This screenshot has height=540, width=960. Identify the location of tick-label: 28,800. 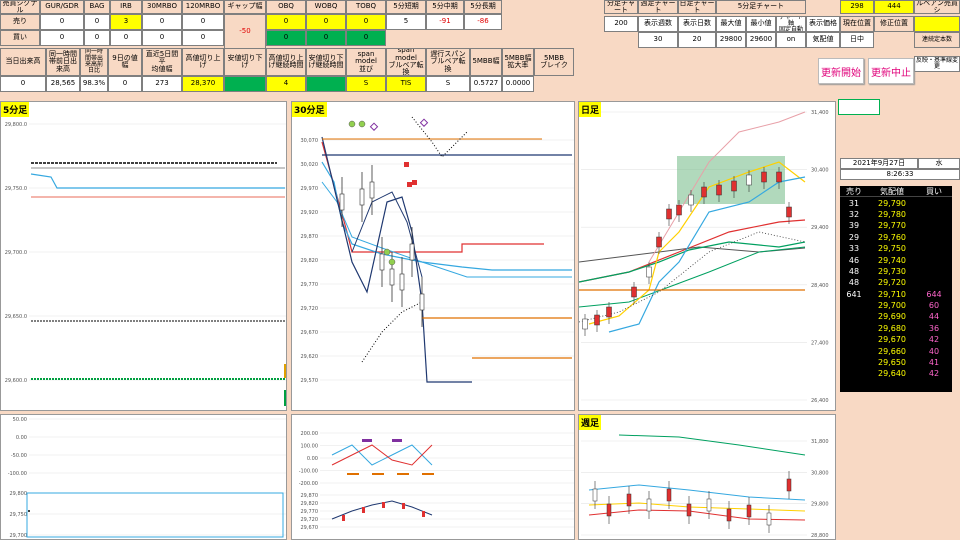
(820, 536).